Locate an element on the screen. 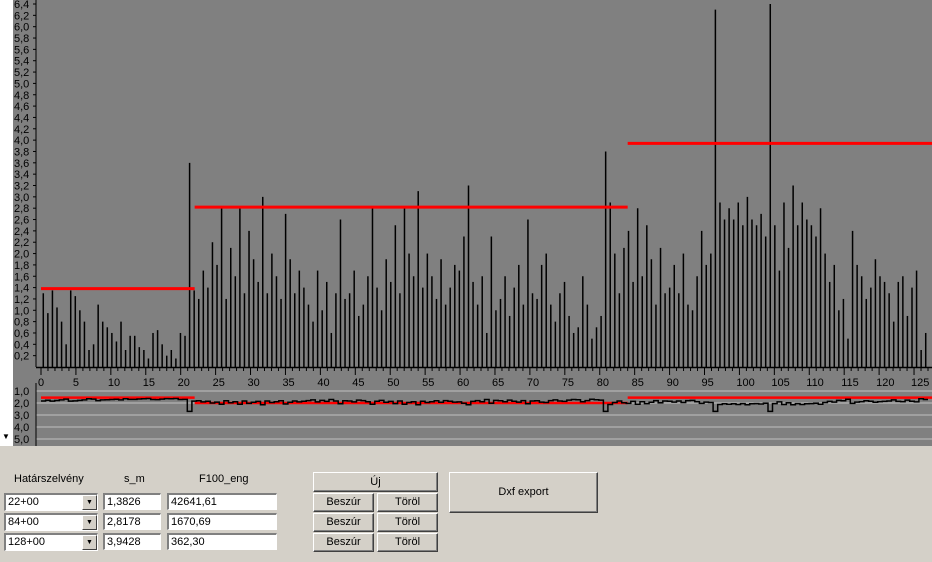 The height and width of the screenshot is (562, 932). hatar-combo-3: 128+00 ▼ is located at coordinates (51, 542).